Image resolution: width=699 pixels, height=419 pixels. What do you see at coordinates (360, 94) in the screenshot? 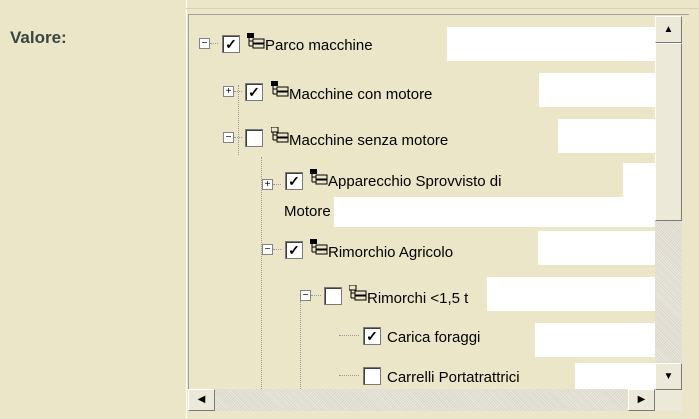
I see `tree-node-label: Macchine con motore` at bounding box center [360, 94].